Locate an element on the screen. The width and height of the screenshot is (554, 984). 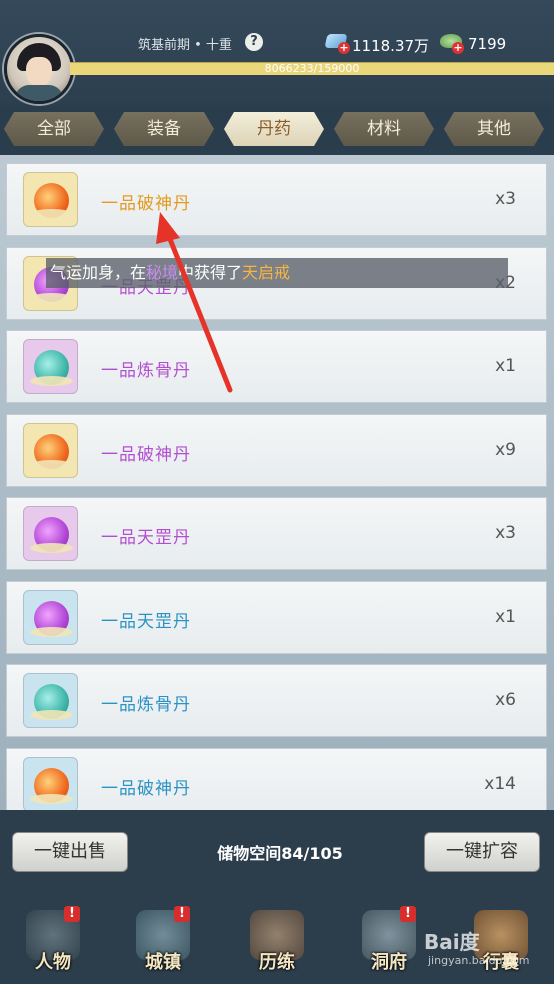
notice-middle: 中获得了 is located at coordinates (210, 272).